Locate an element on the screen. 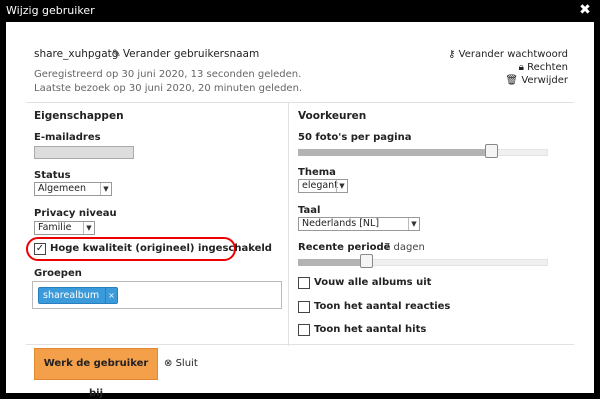  rename-user-link: ✎ Verander gebruikersnaam is located at coordinates (185, 54).